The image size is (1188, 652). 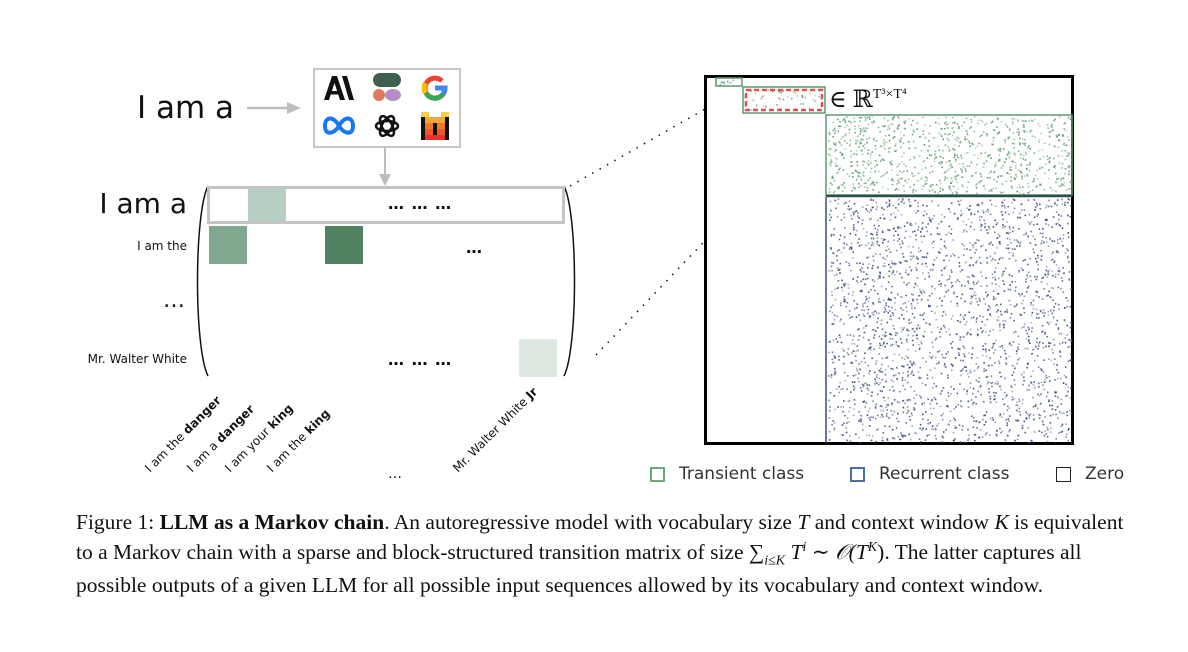 I want to click on legend-label: Transient class, so click(x=742, y=474).